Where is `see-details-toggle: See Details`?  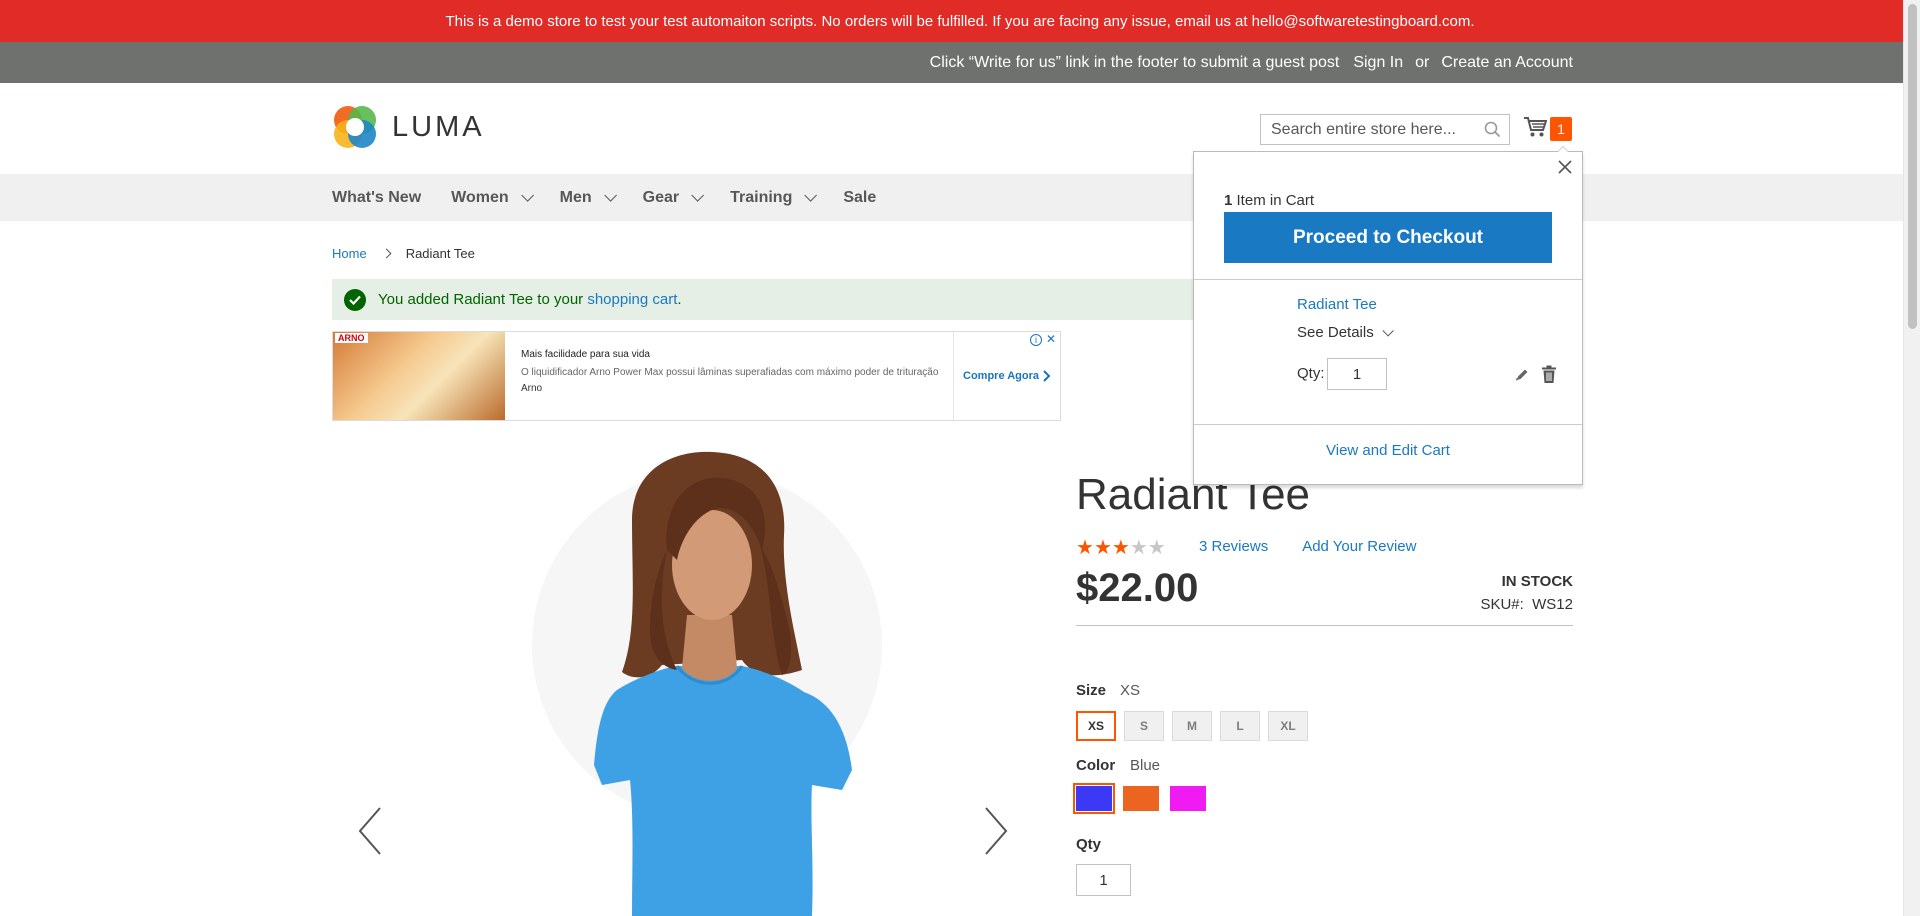 see-details-toggle: See Details is located at coordinates (1345, 332).